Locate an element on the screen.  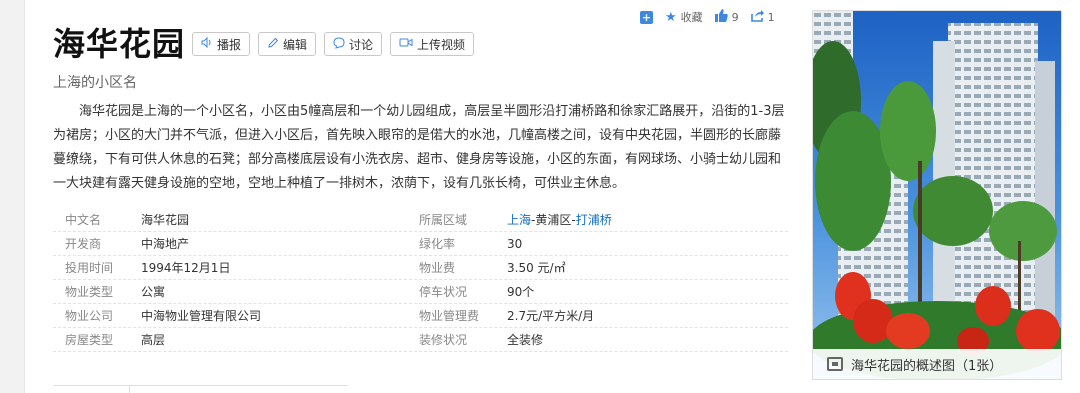
upload-video-label: 上传视频 is located at coordinates (441, 44).